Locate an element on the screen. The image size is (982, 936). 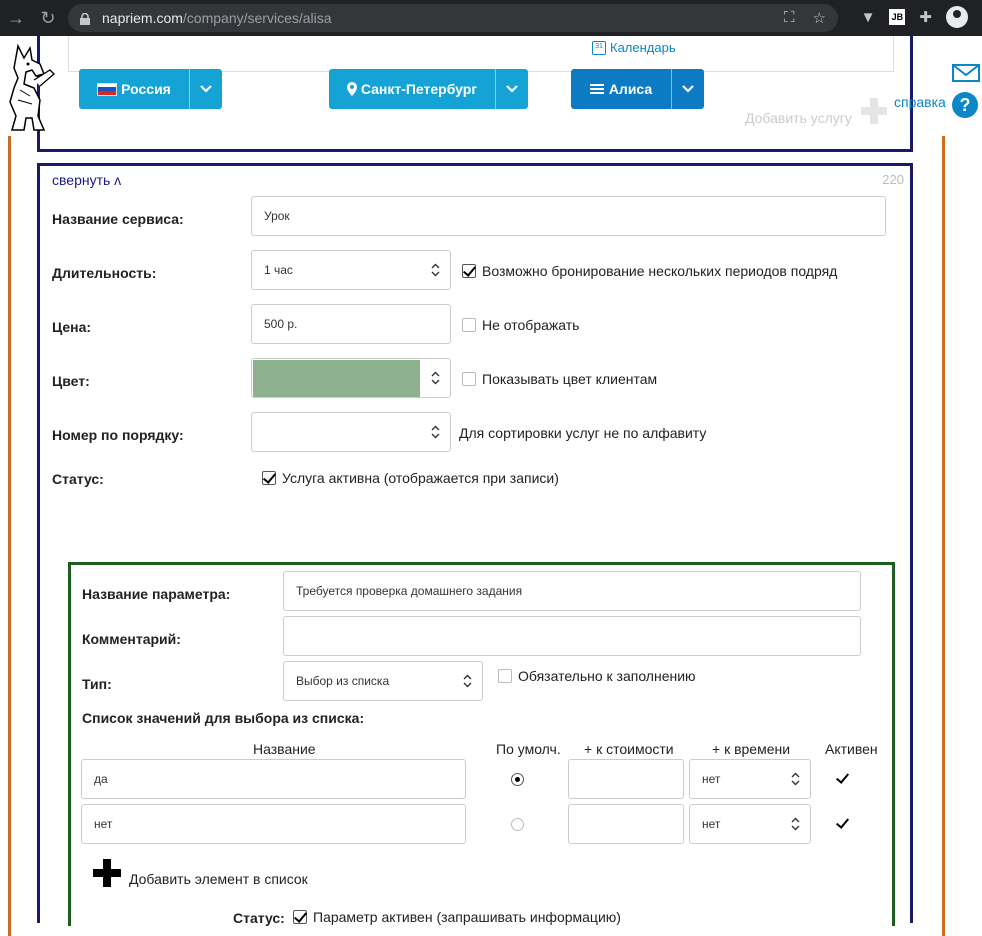
show-color-checkbox is located at coordinates (469, 379).